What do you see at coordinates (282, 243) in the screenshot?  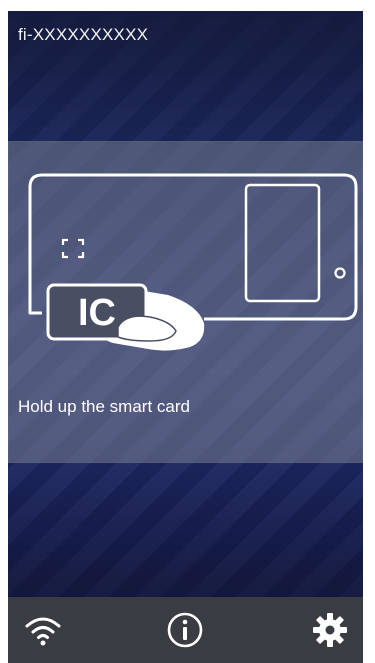 I see `scanner-panel` at bounding box center [282, 243].